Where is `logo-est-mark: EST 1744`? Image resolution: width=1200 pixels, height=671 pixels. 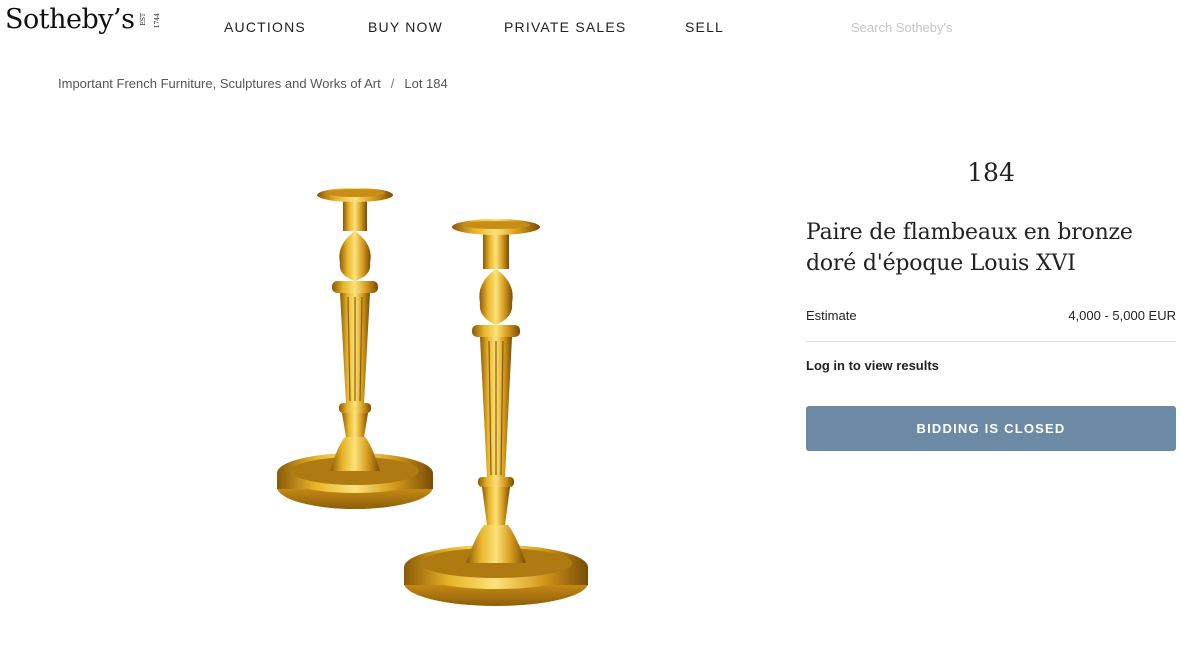 logo-est-mark: EST 1744 is located at coordinates (147, 19).